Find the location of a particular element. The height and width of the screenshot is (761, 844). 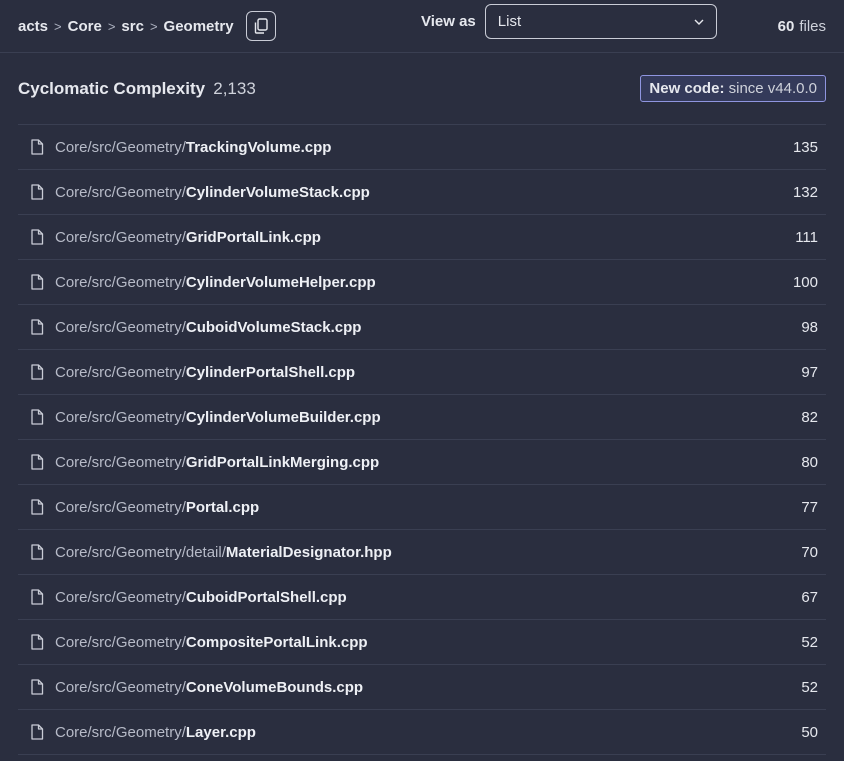

file-path: Core/src/Geometry/TrackingVolume.cpp is located at coordinates (424, 147).